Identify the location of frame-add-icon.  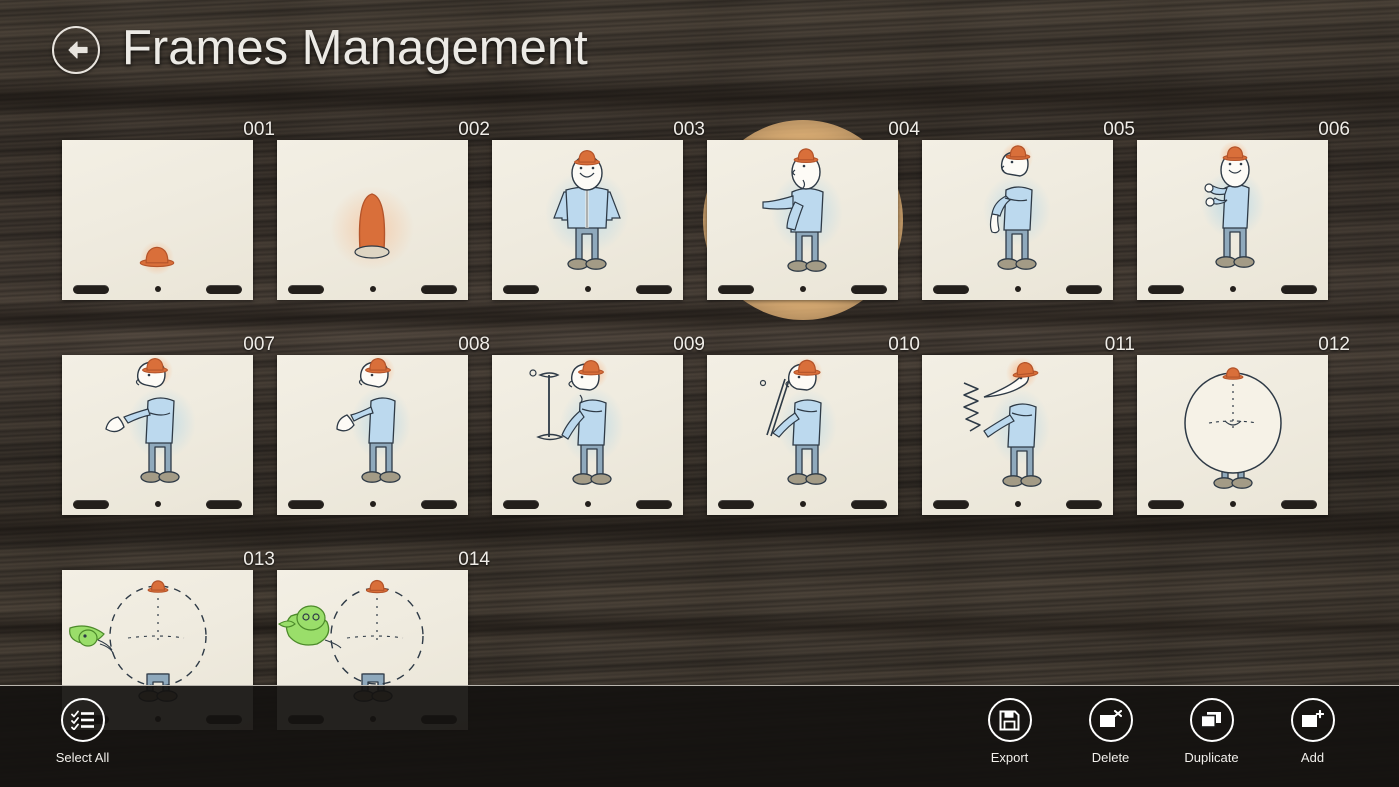
(1313, 718).